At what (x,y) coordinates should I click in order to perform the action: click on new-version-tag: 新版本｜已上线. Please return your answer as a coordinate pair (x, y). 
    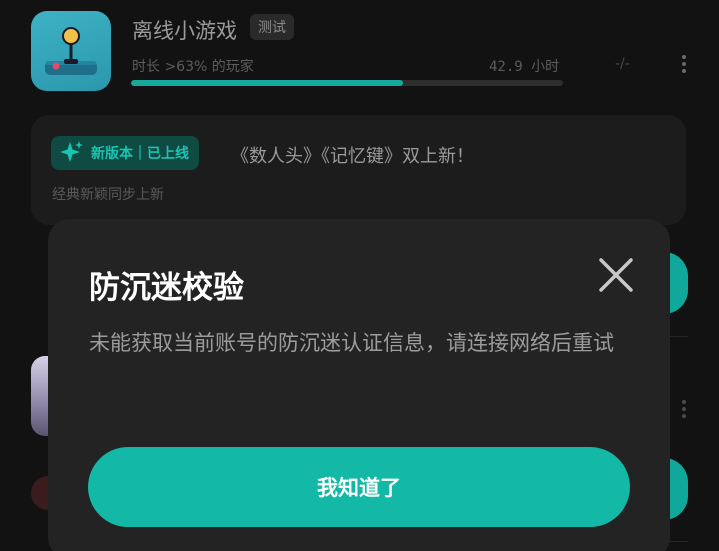
    Looking at the image, I should click on (125, 153).